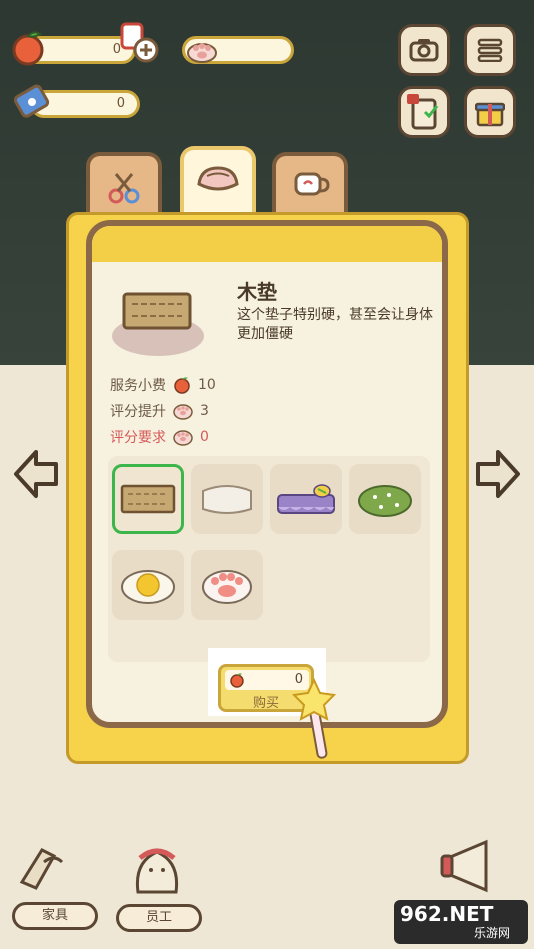 Image resolution: width=534 pixels, height=949 pixels. I want to click on purple-bed-icon, so click(306, 499).